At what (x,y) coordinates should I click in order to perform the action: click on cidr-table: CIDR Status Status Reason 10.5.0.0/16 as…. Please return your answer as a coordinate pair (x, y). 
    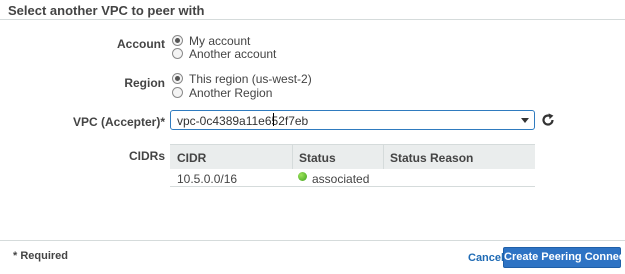
    Looking at the image, I should click on (352, 165).